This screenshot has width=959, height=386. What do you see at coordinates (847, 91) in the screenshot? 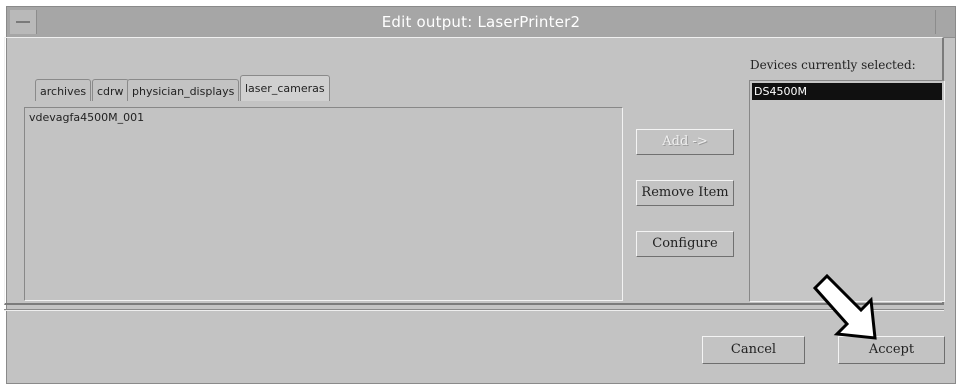
I see `selected-device-item: DS4500M` at bounding box center [847, 91].